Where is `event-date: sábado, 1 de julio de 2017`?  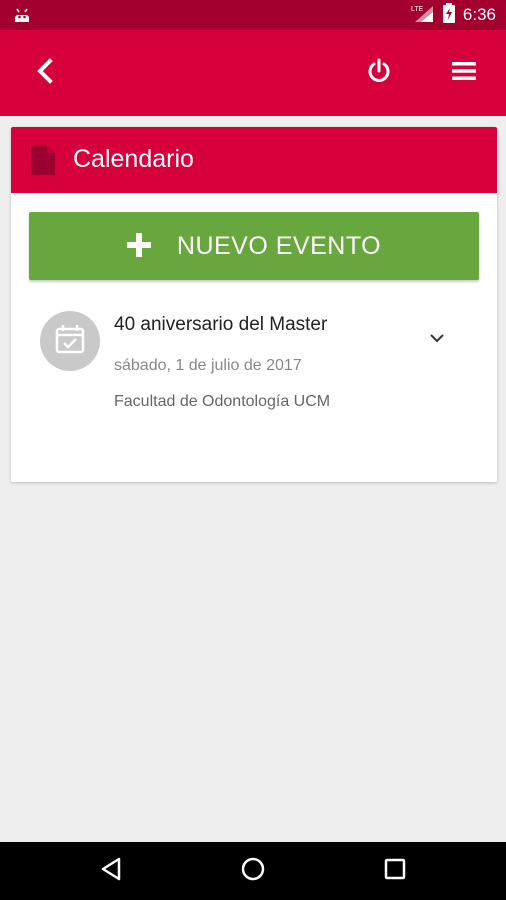
event-date: sábado, 1 de julio de 2017 is located at coordinates (208, 365).